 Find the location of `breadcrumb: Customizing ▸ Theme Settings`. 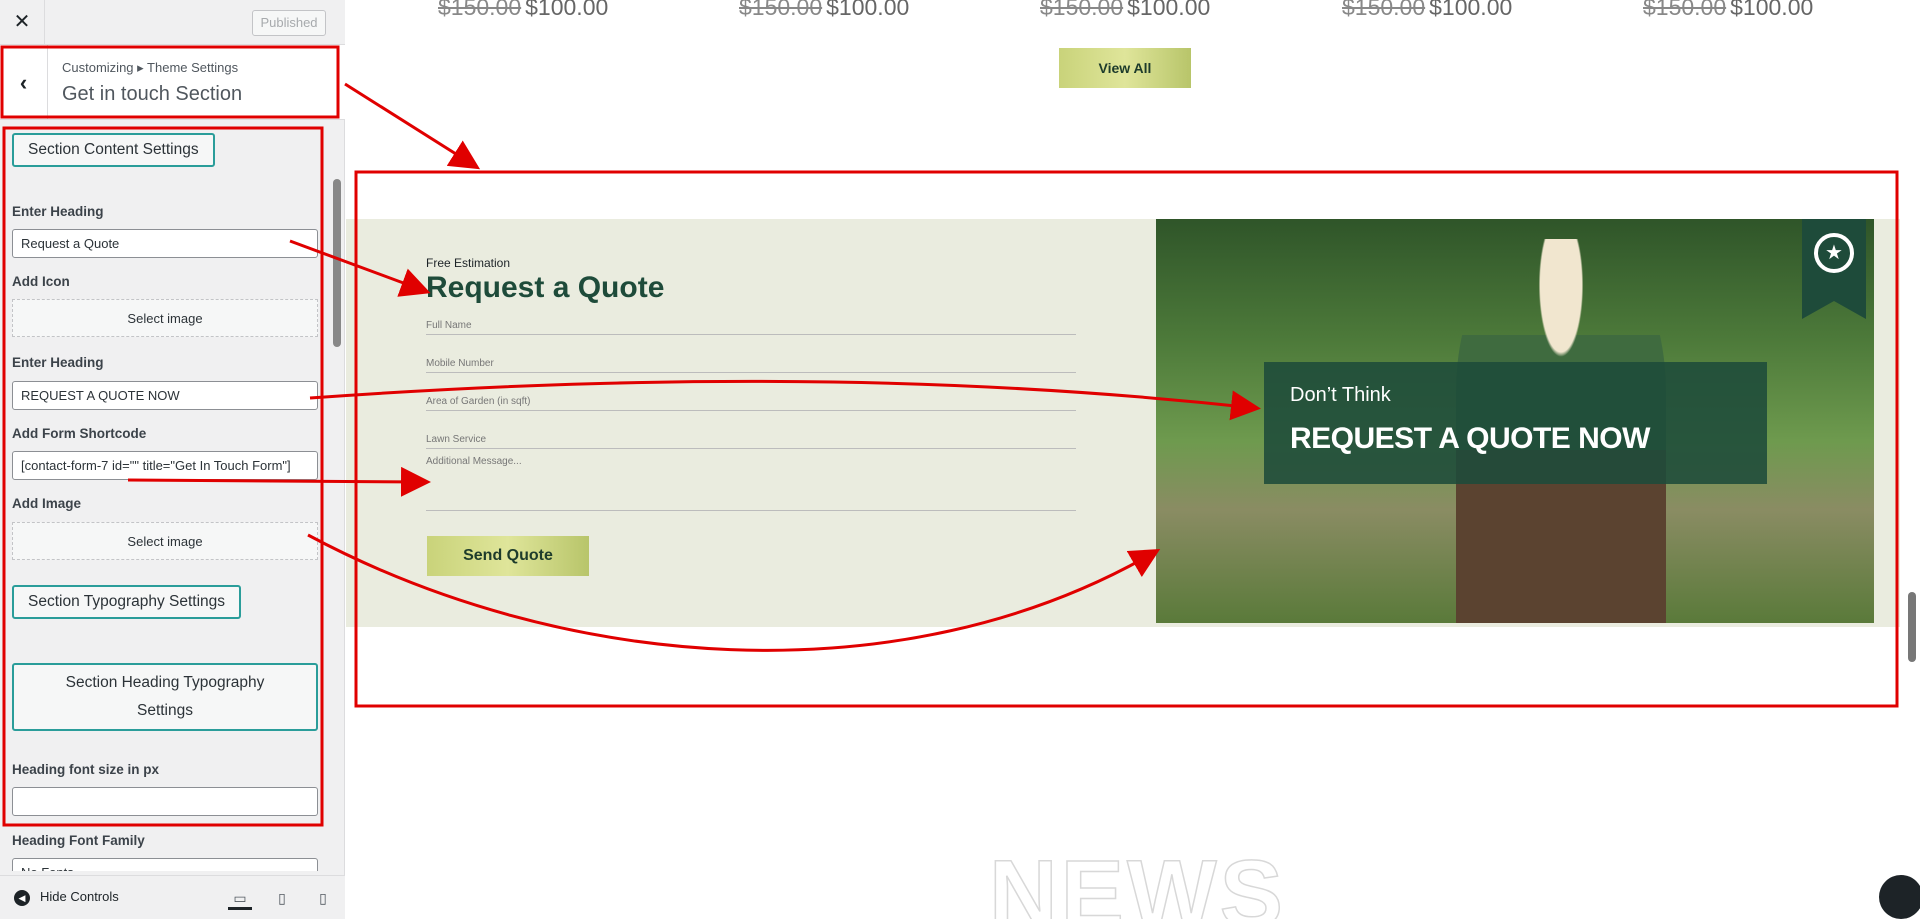

breadcrumb: Customizing ▸ Theme Settings is located at coordinates (150, 67).